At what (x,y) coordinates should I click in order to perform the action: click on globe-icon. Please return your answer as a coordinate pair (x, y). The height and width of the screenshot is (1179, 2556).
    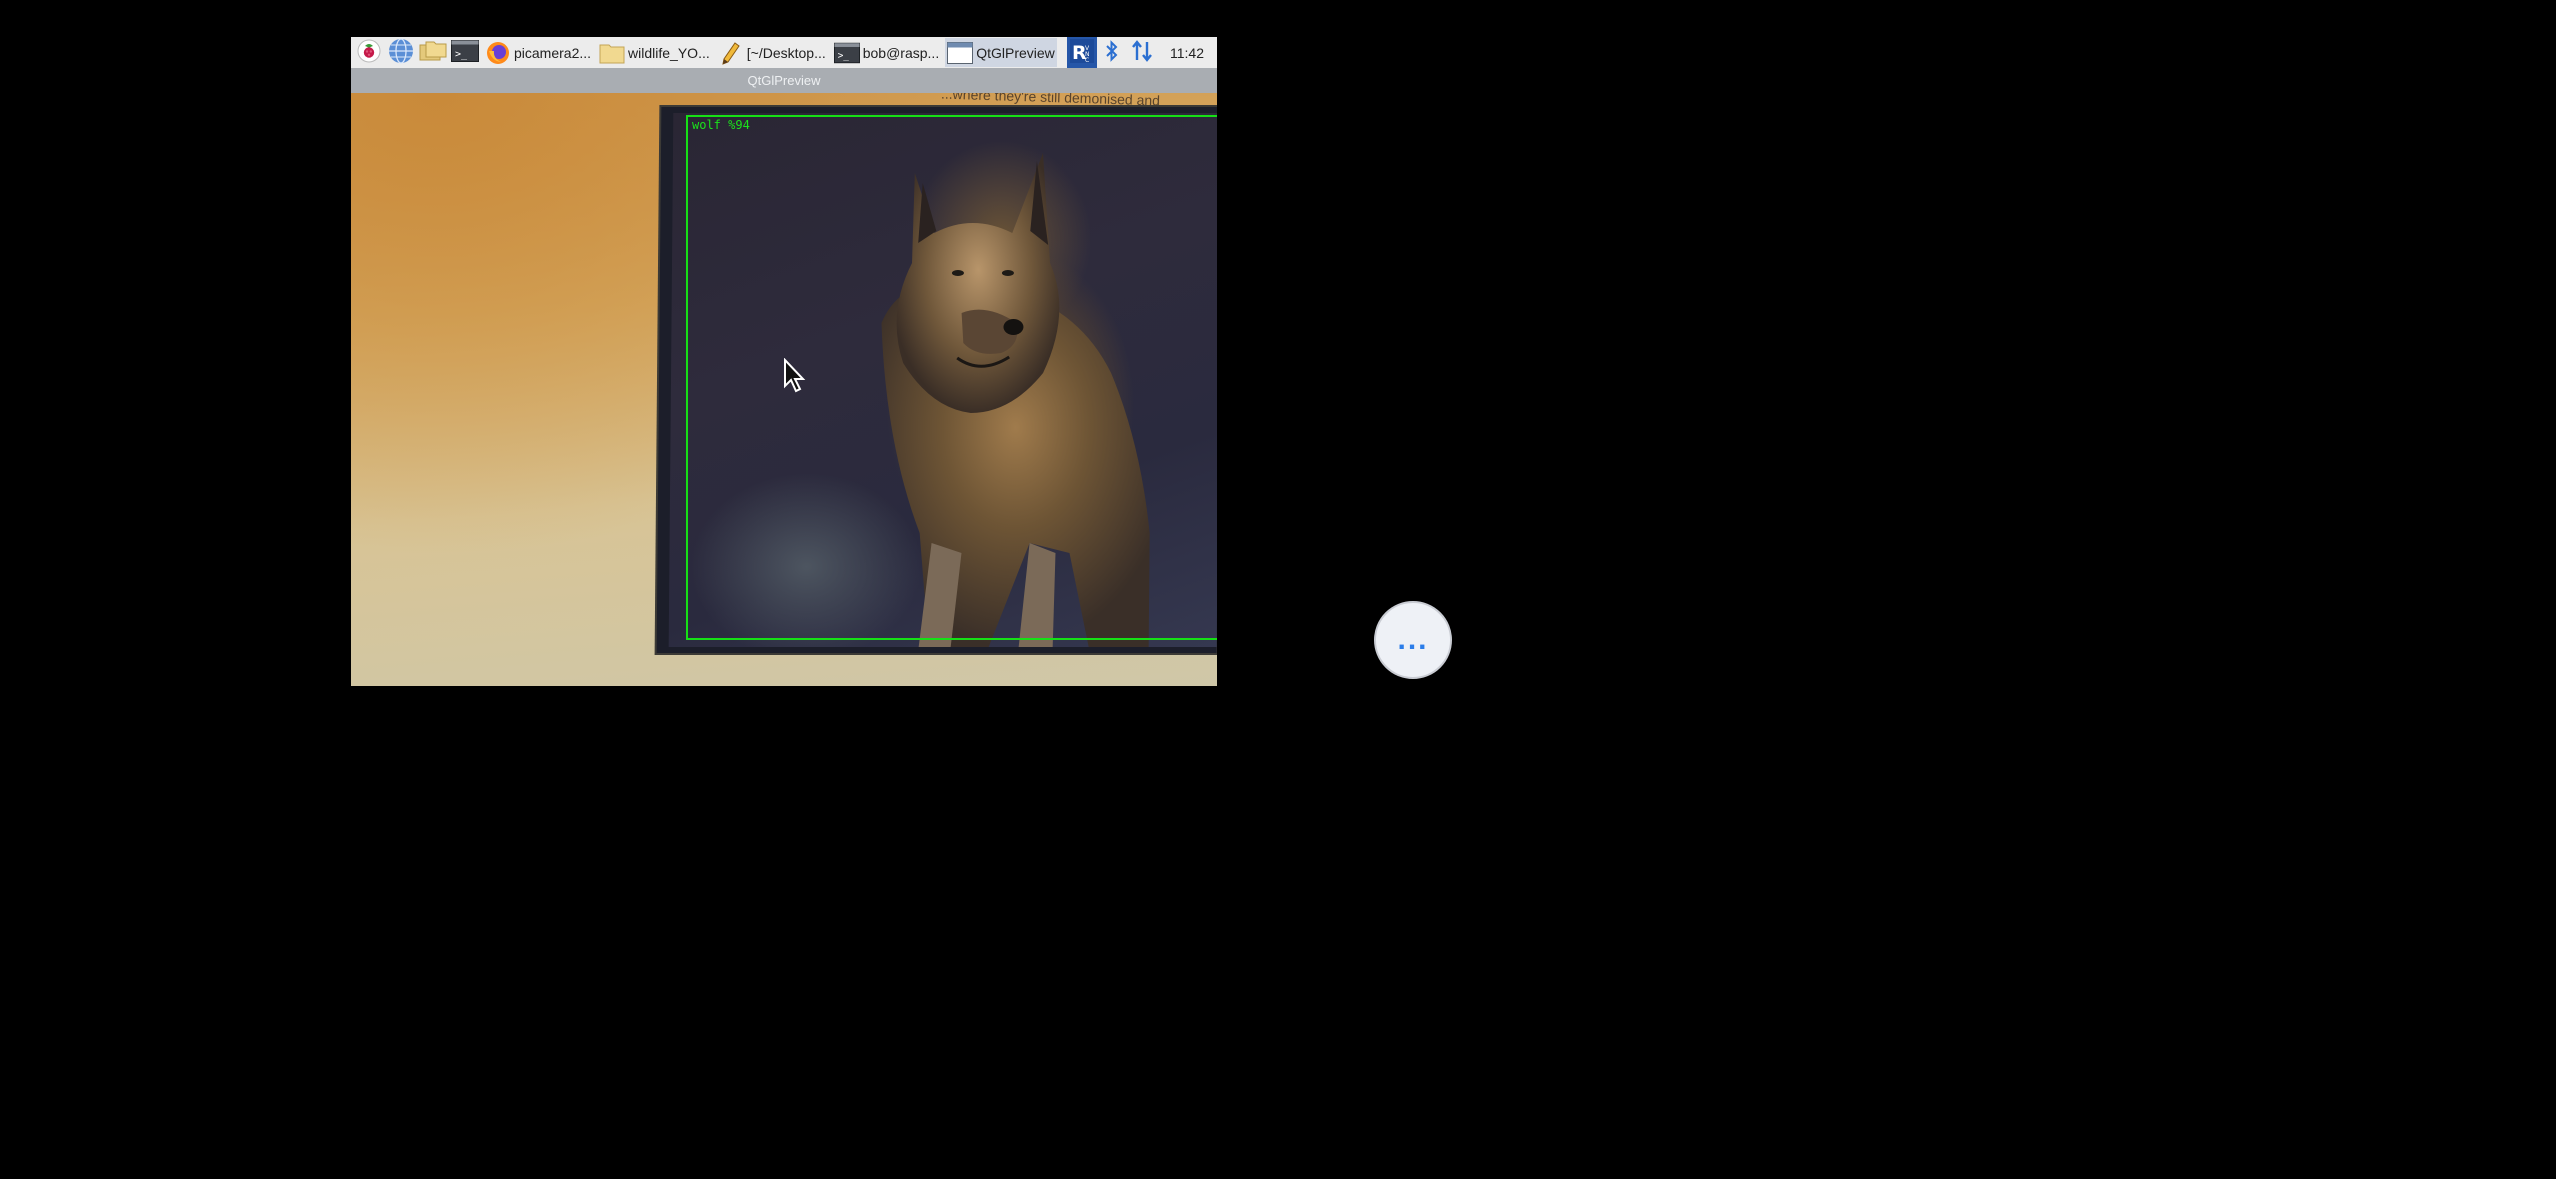
    Looking at the image, I should click on (401, 52).